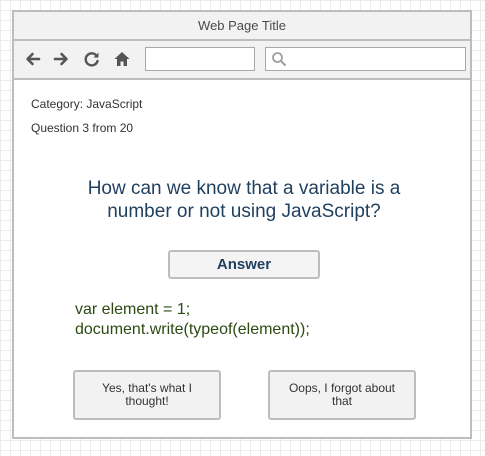  I want to click on back-button, so click(33, 59).